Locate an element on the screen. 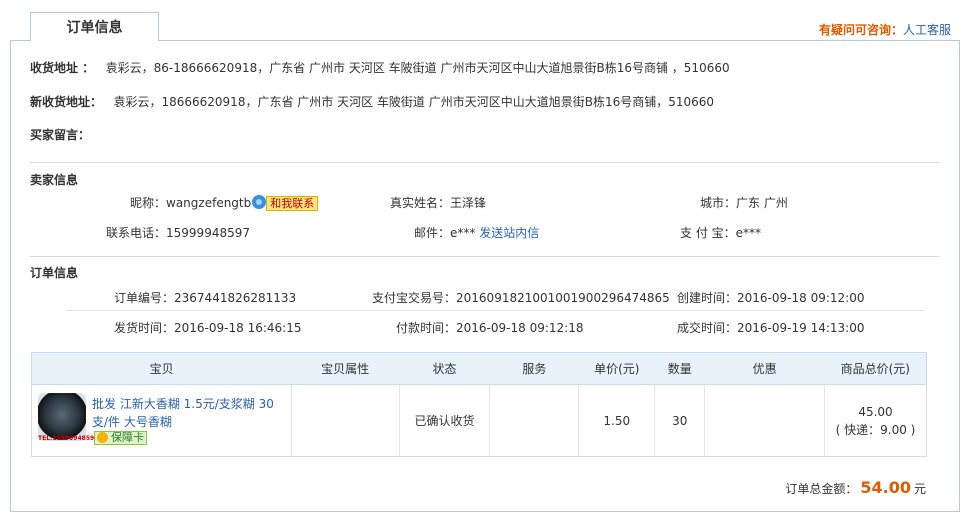 The height and width of the screenshot is (517, 967). phone-value: 15999948597 is located at coordinates (208, 233).